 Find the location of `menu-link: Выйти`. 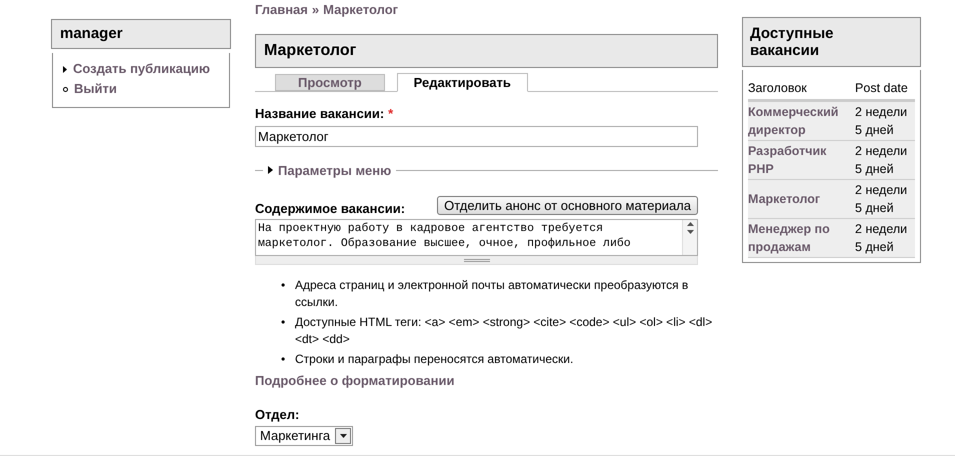

menu-link: Выйти is located at coordinates (95, 89).